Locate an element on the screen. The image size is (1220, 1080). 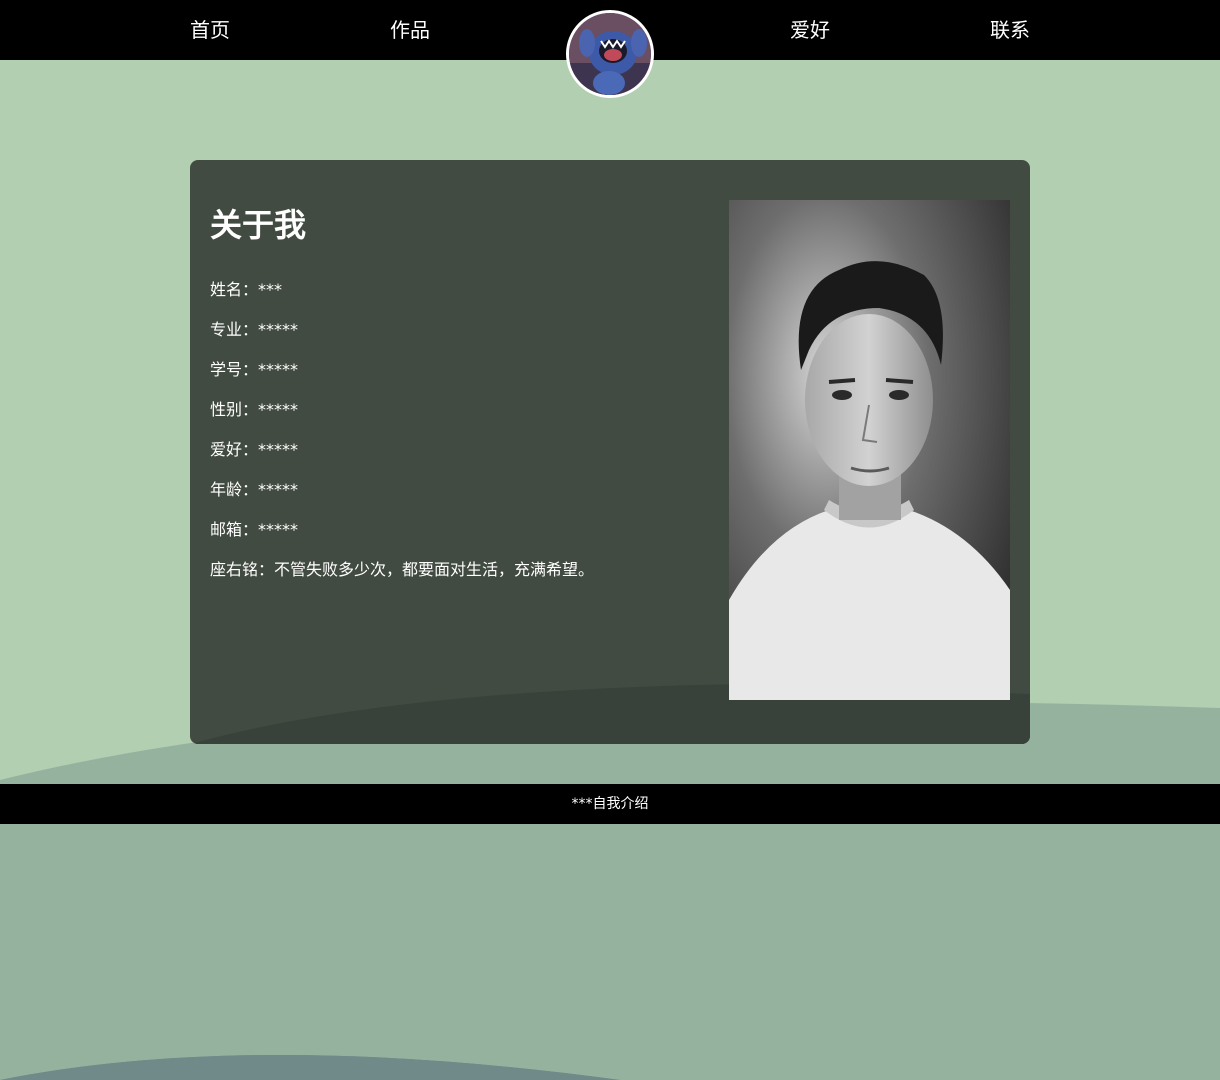
about-title: 关于我 is located at coordinates (258, 225).